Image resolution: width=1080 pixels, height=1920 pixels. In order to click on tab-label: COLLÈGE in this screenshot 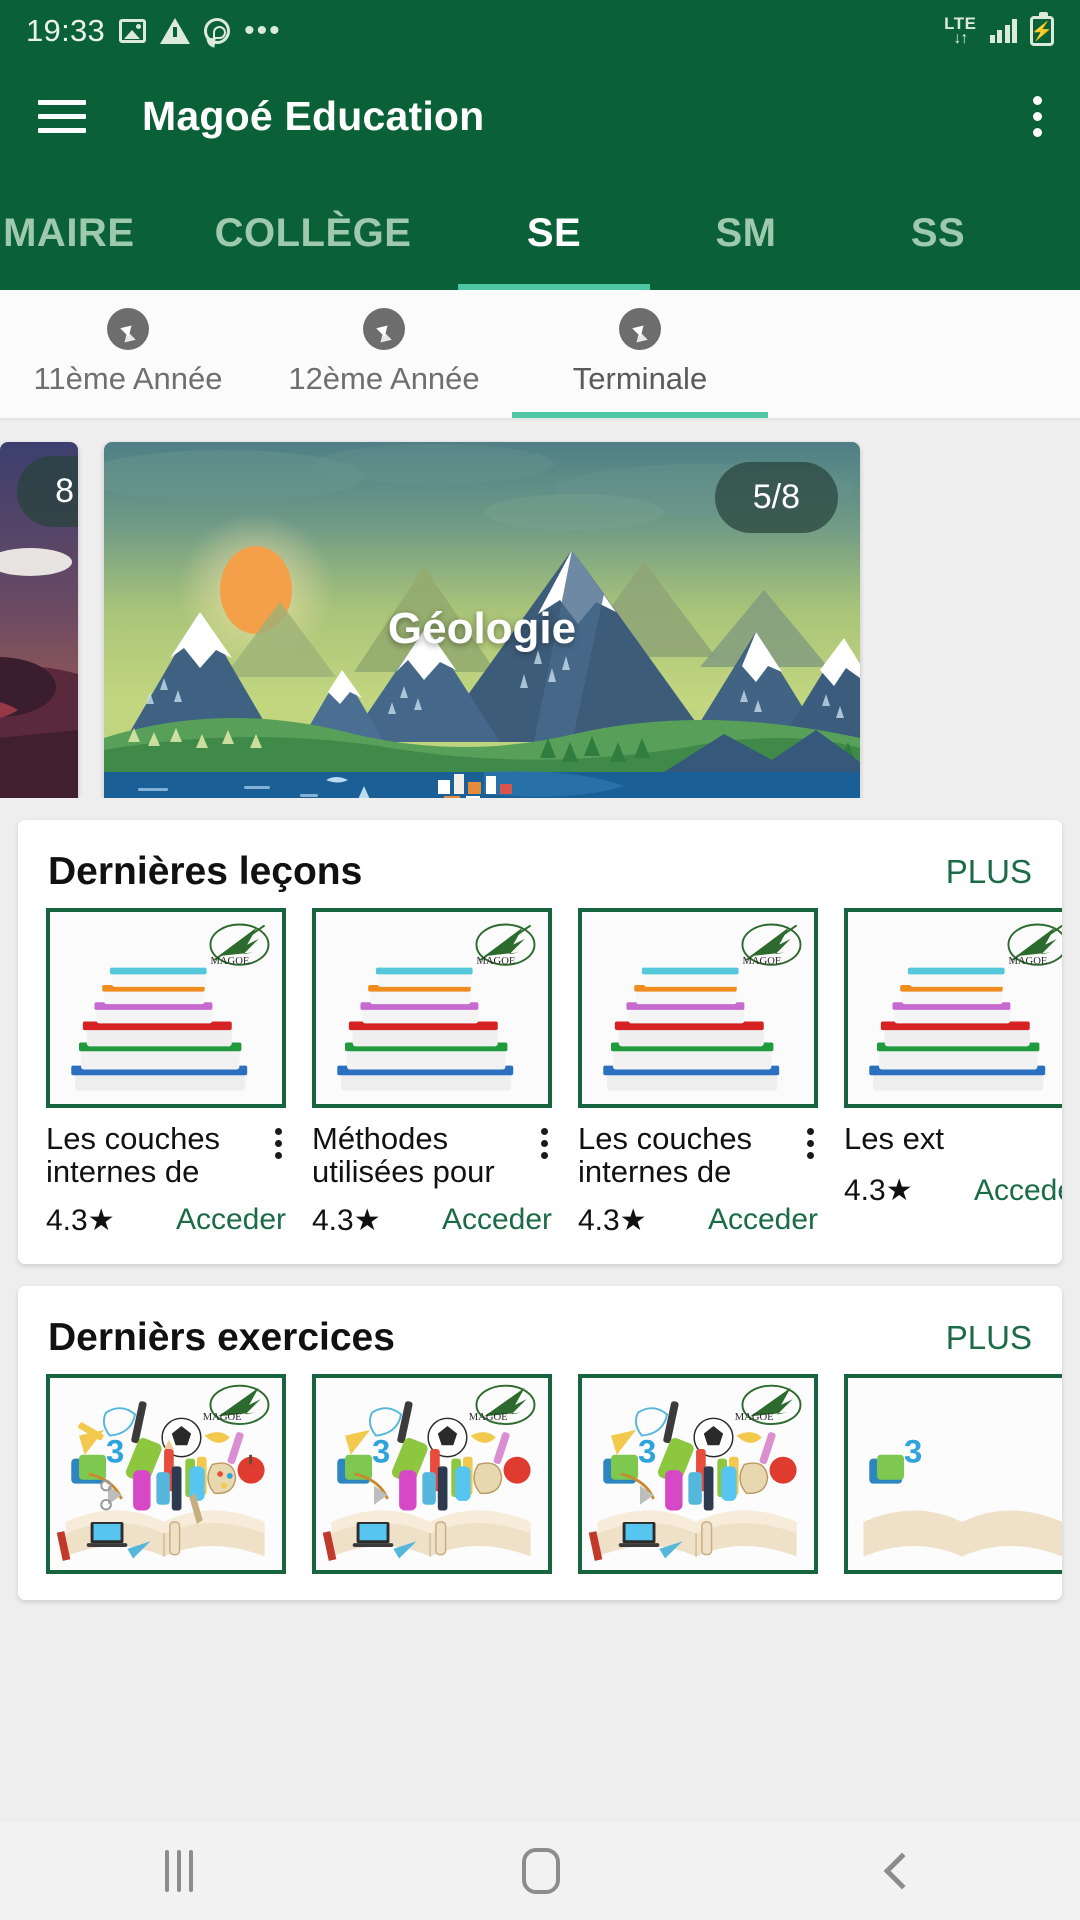, I will do `click(313, 233)`.